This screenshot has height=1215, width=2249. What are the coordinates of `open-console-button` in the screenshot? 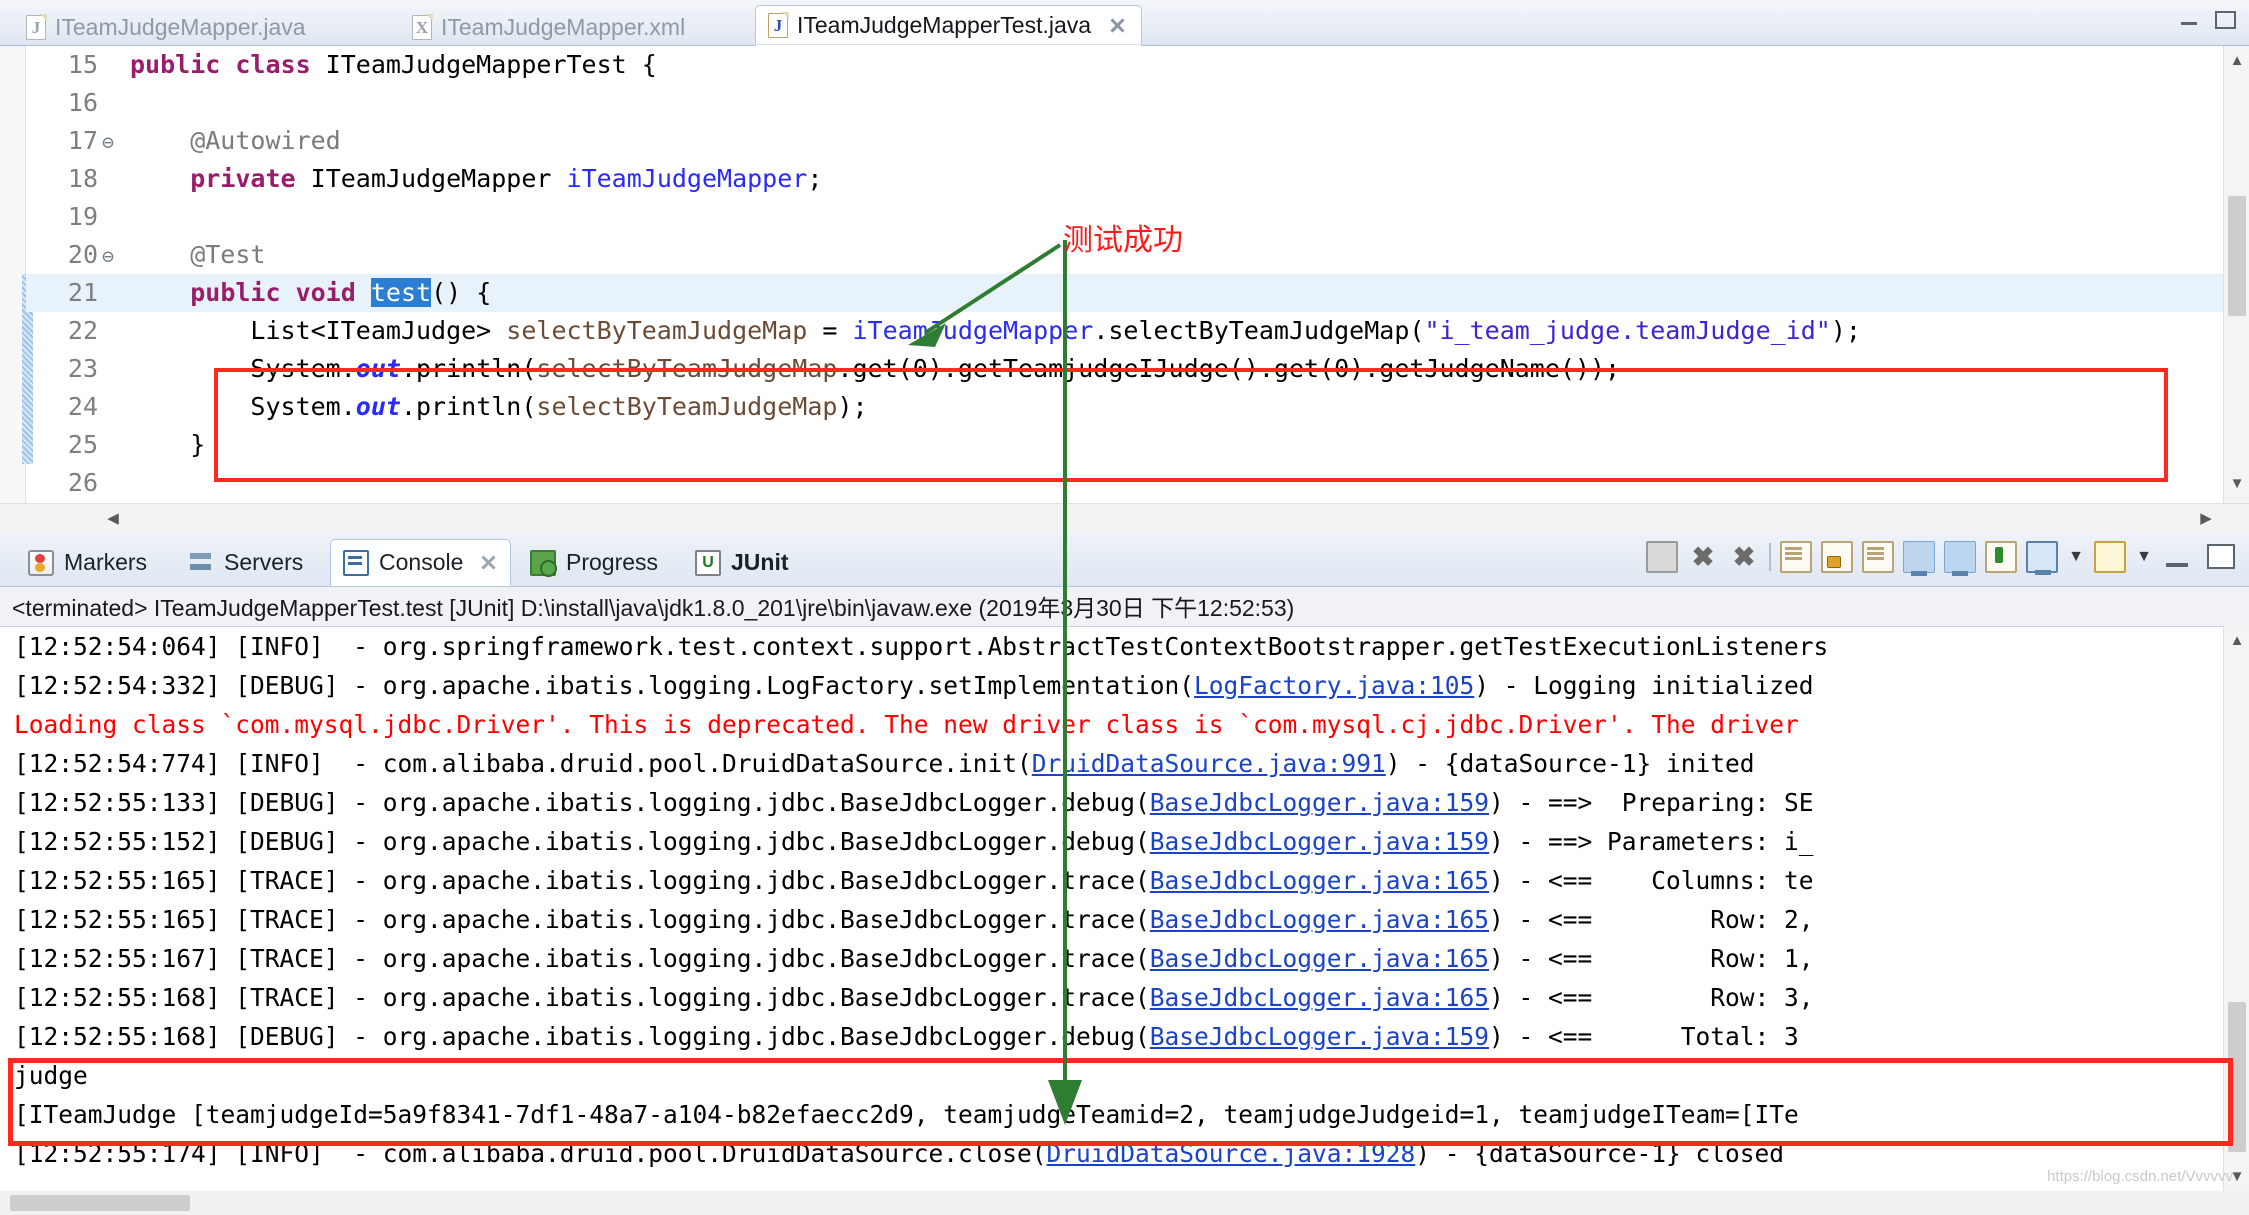 It's located at (2110, 557).